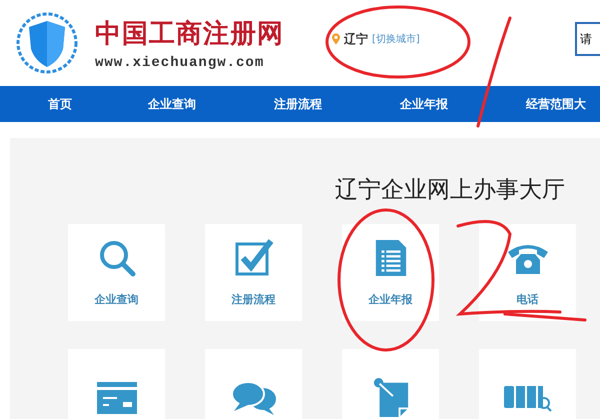  What do you see at coordinates (527, 299) in the screenshot?
I see `tile-label: 电话` at bounding box center [527, 299].